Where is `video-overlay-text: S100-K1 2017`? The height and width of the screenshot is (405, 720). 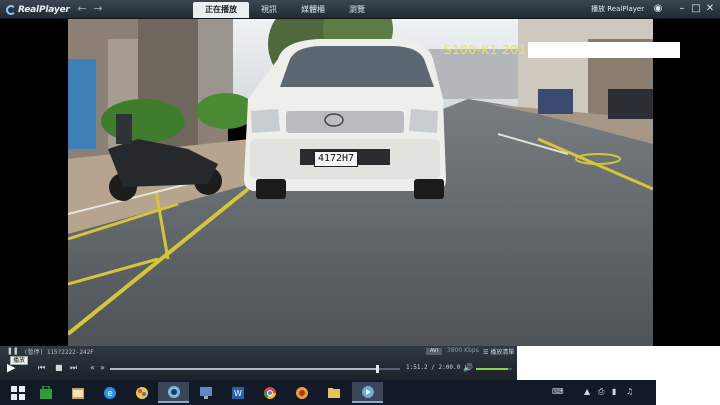
video-overlay-text: S100-K1 2017 is located at coordinates (489, 50).